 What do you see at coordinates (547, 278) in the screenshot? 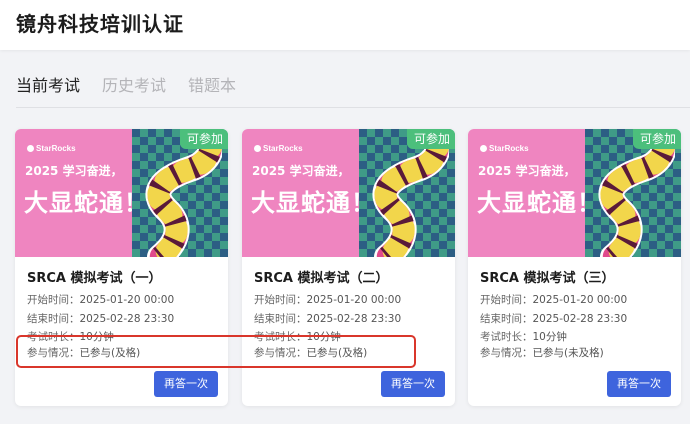
I see `exam-title: SRCA 模拟考试（三）` at bounding box center [547, 278].